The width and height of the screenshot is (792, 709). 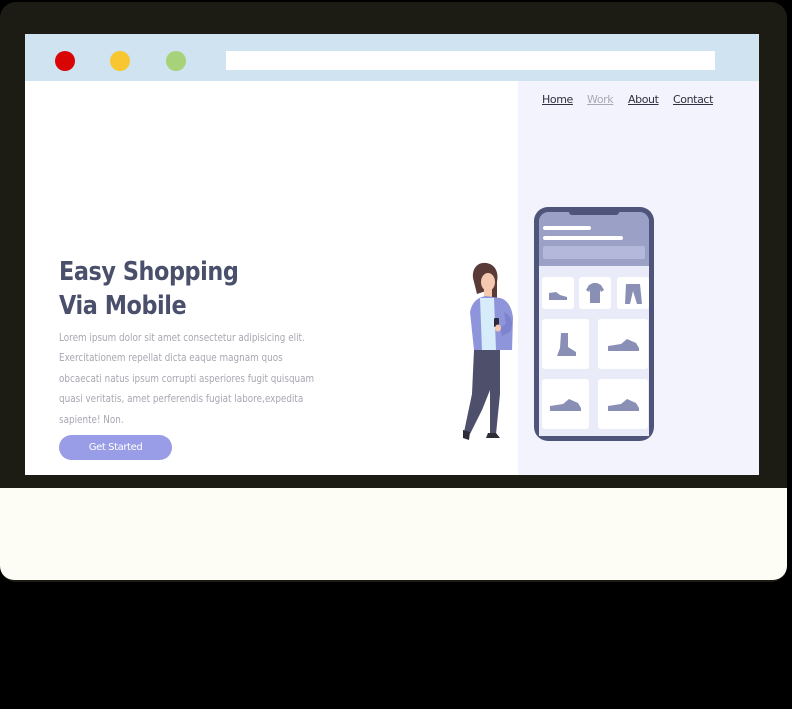 I want to click on browser-toolbar, so click(x=392, y=57).